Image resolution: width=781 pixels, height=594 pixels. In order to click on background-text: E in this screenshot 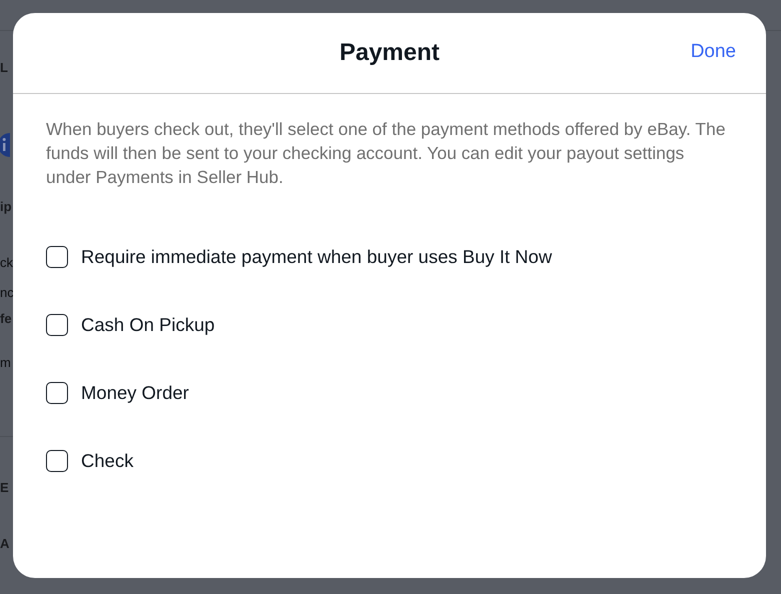, I will do `click(5, 488)`.